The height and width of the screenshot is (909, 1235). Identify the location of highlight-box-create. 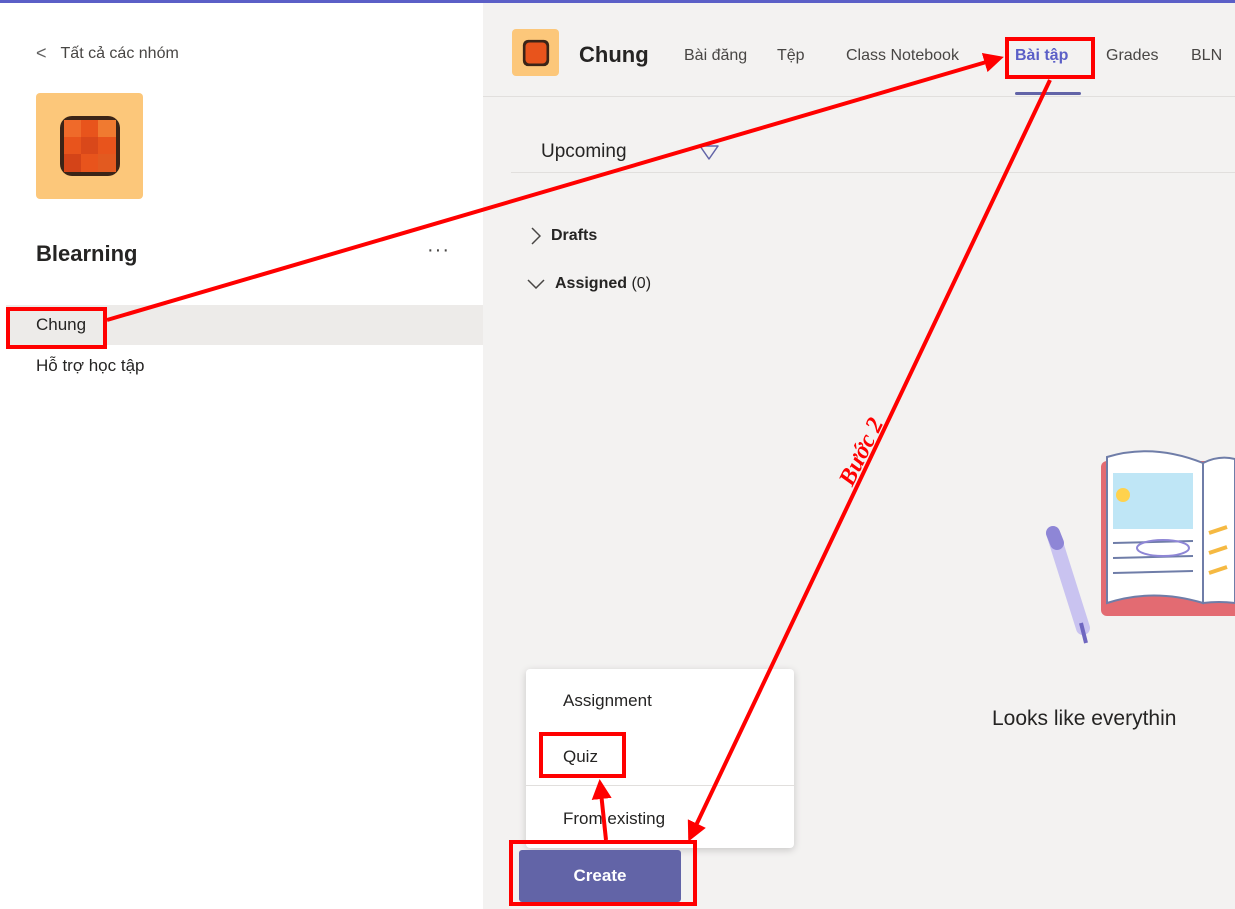
(603, 873).